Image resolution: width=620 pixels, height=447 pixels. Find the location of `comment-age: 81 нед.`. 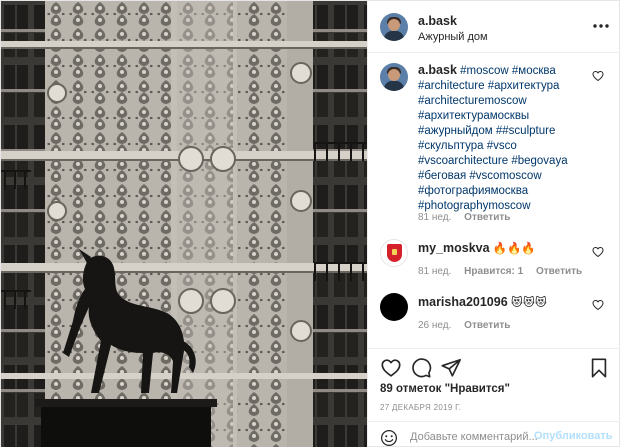

comment-age: 81 нед. is located at coordinates (435, 271).